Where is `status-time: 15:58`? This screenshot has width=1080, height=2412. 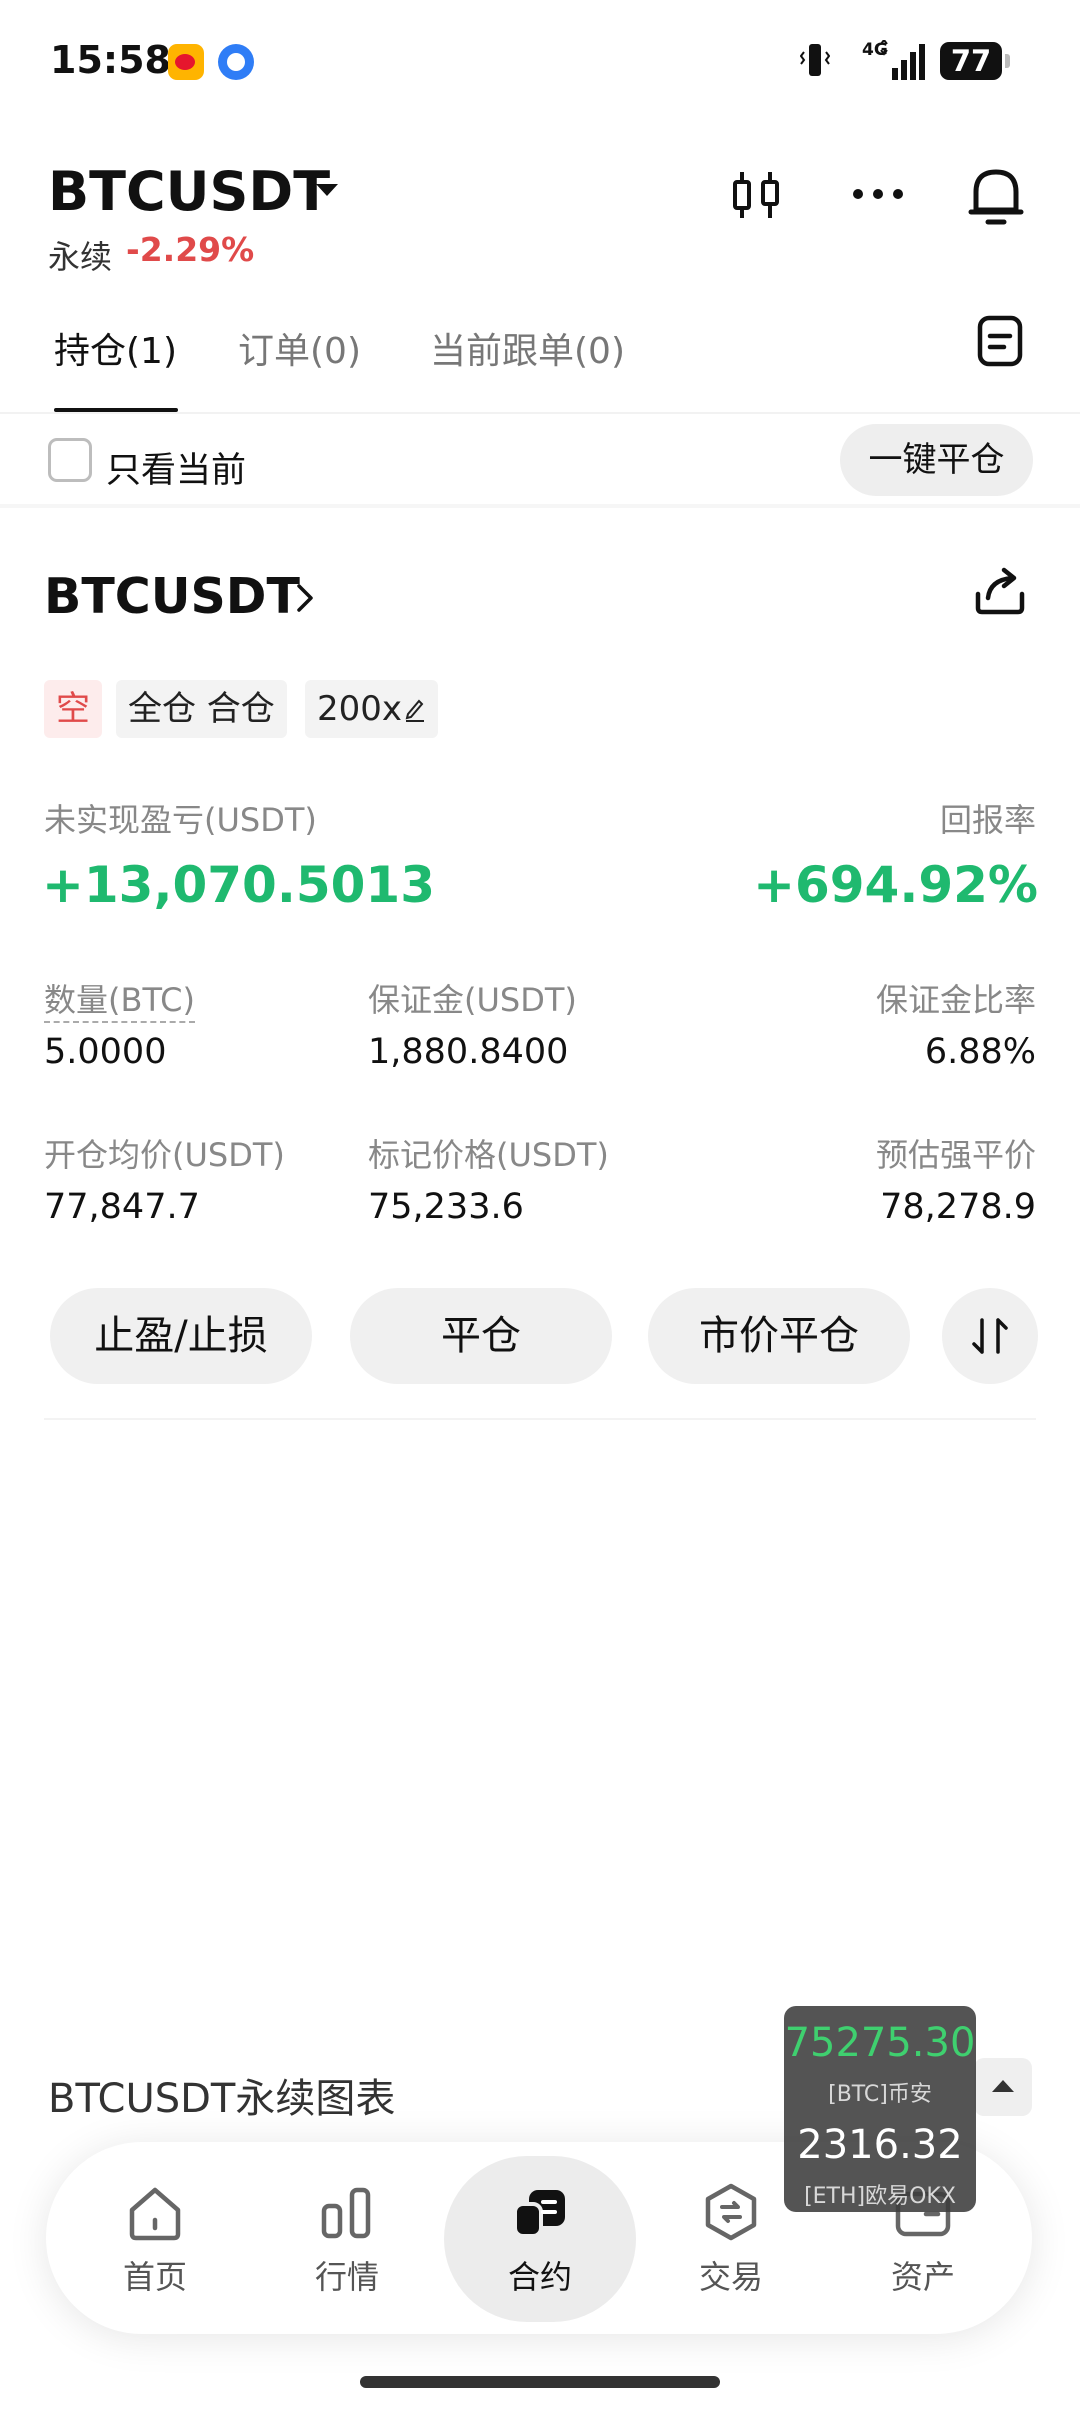 status-time: 15:58 is located at coordinates (110, 60).